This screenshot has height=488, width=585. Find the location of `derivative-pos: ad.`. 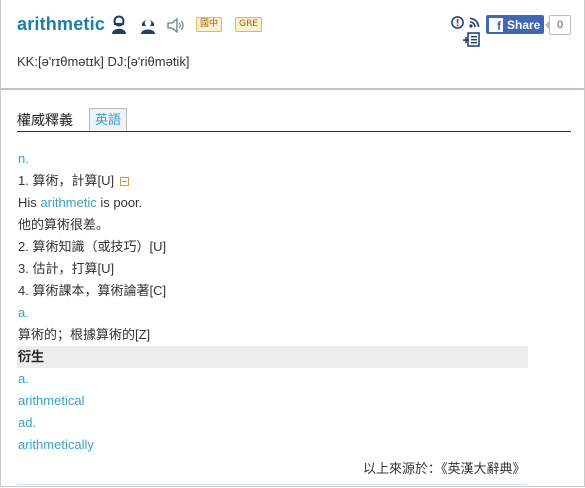

derivative-pos: ad. is located at coordinates (27, 422).